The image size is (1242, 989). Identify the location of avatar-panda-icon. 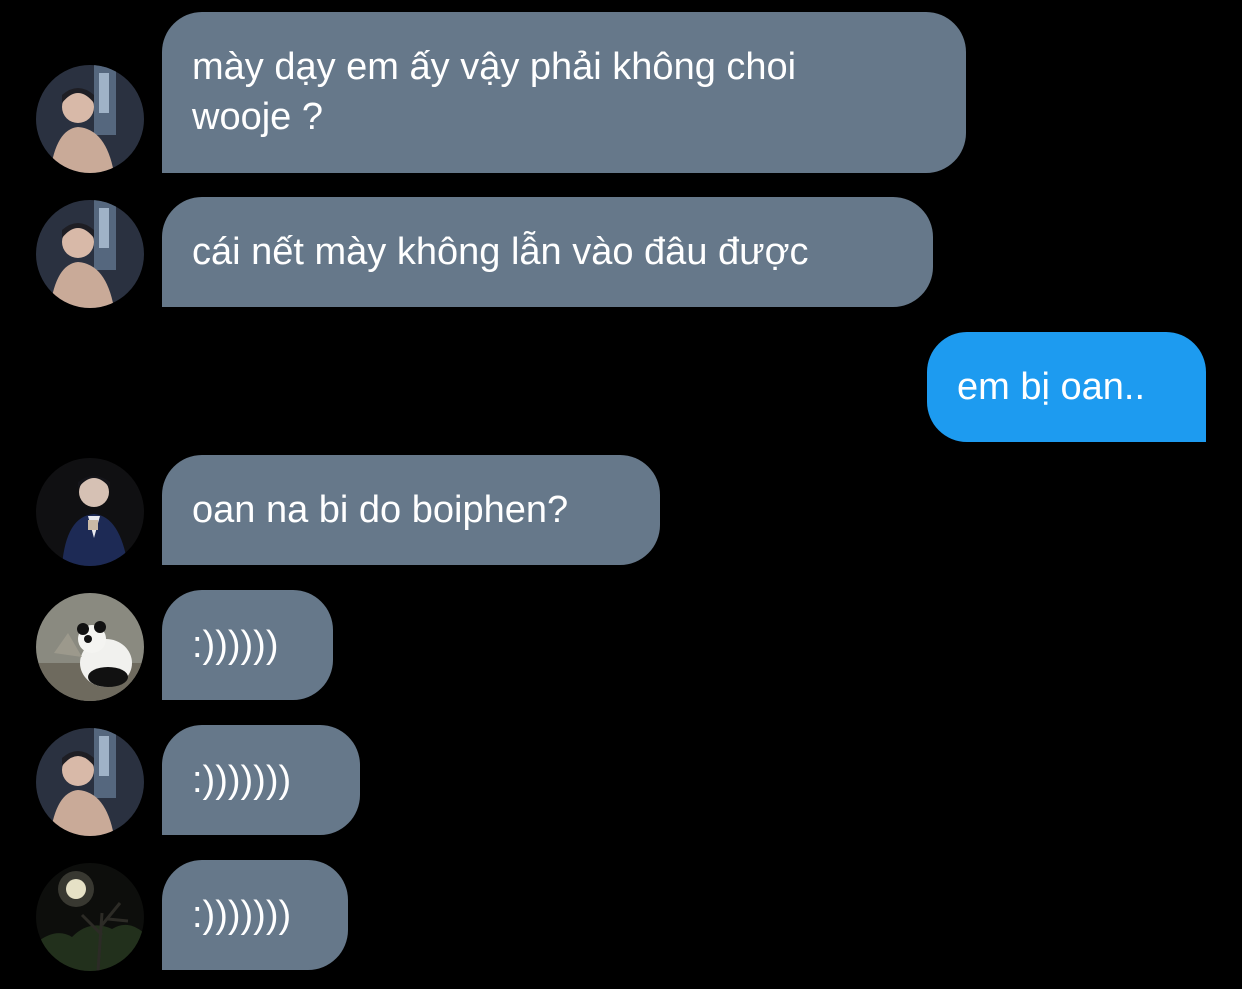
(90, 647).